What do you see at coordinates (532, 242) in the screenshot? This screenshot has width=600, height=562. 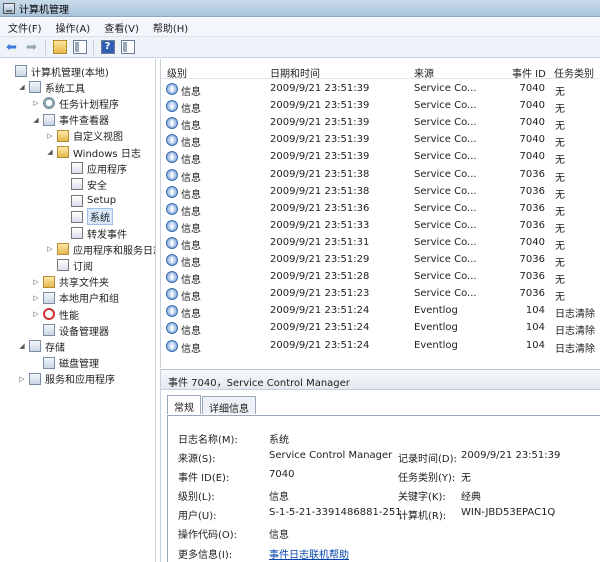 I see `event-id: 7040` at bounding box center [532, 242].